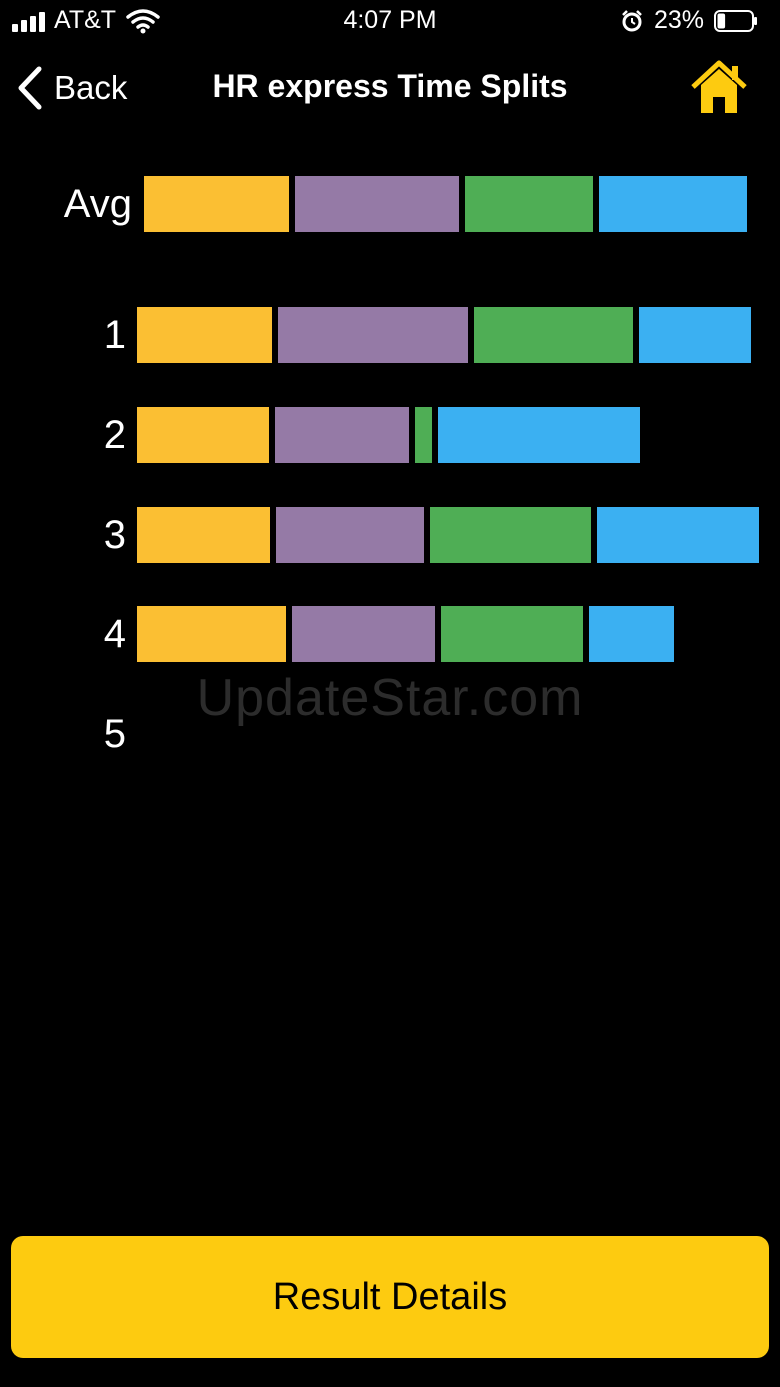 This screenshot has height=1387, width=780. Describe the element at coordinates (114, 634) in the screenshot. I see `row-label: 4` at that location.